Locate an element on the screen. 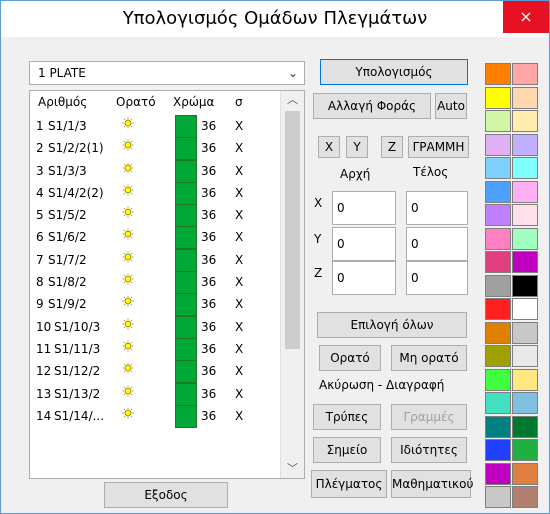 The height and width of the screenshot is (514, 550). point-button: Σημείο is located at coordinates (347, 450).